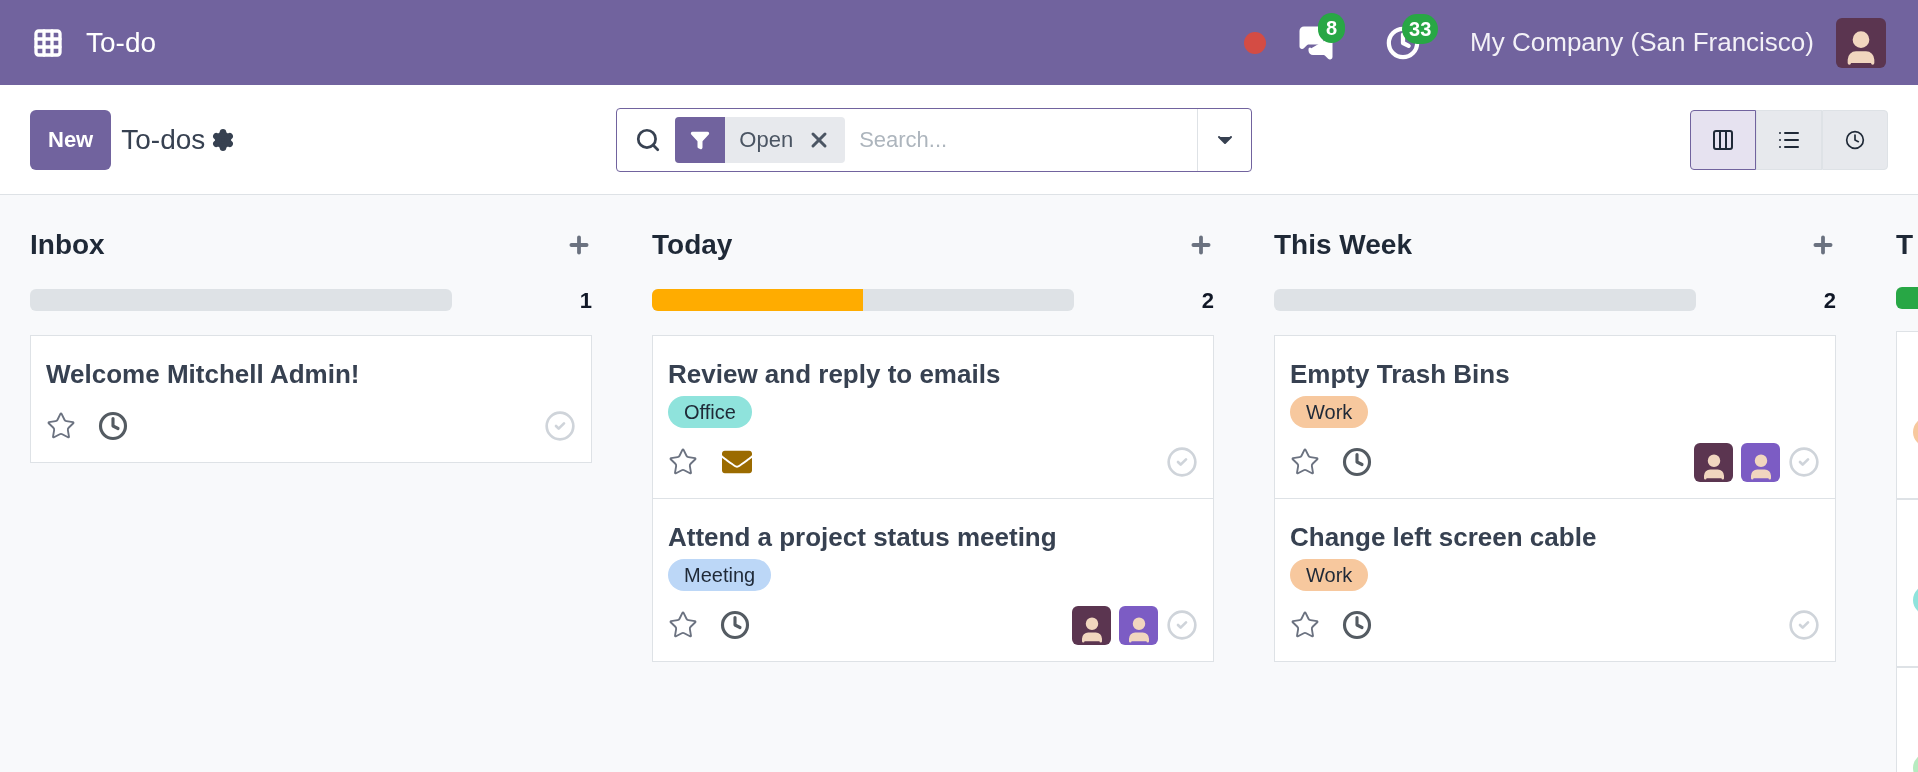  I want to click on task-card: Empty Trash Bins Work, so click(1555, 417).